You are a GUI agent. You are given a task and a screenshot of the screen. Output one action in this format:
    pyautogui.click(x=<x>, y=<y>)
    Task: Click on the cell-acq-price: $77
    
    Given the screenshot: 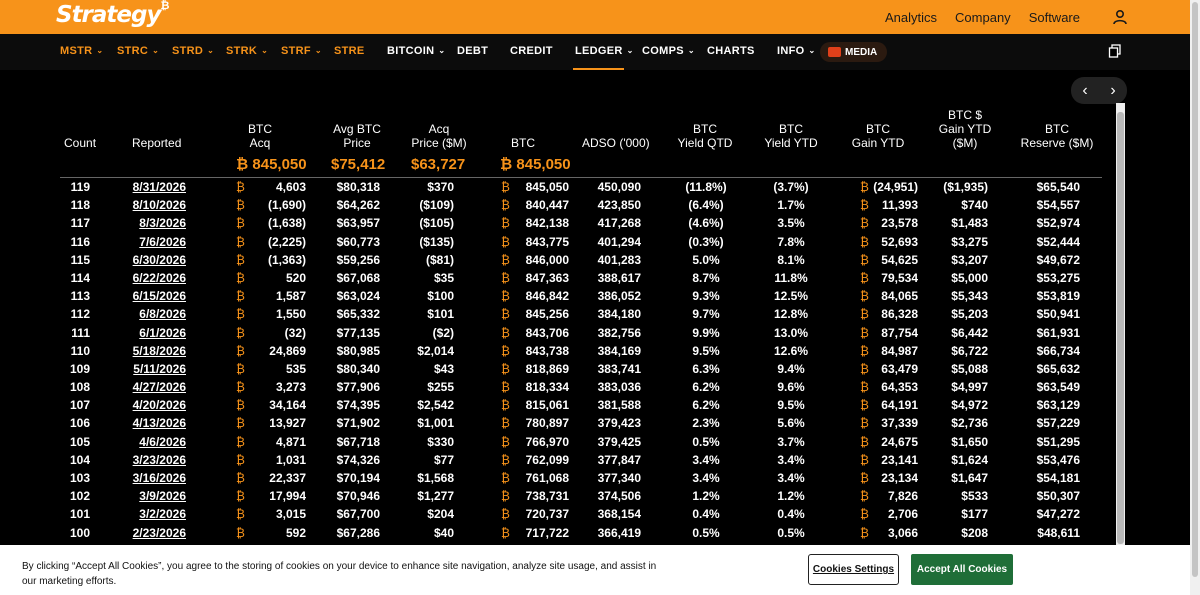 What is the action you would take?
    pyautogui.click(x=443, y=459)
    